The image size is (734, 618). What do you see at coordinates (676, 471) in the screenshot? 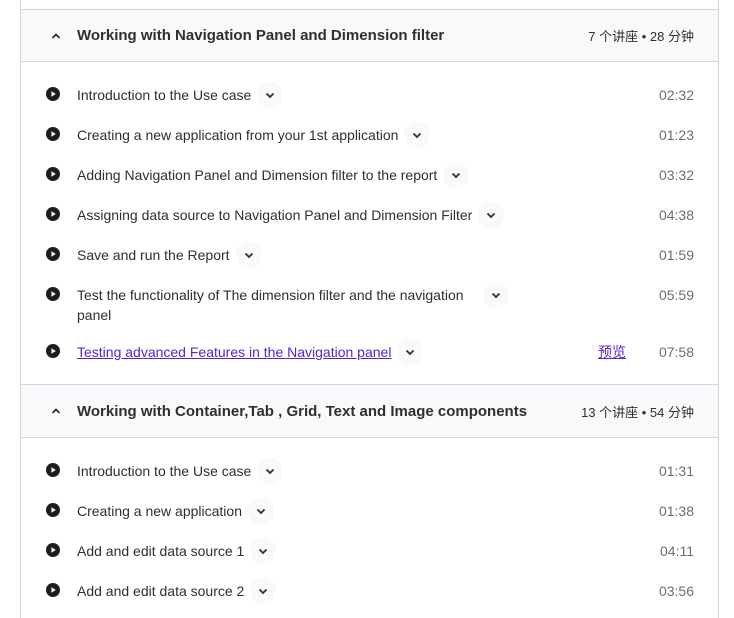
I see `lecture-duration: 01:31` at bounding box center [676, 471].